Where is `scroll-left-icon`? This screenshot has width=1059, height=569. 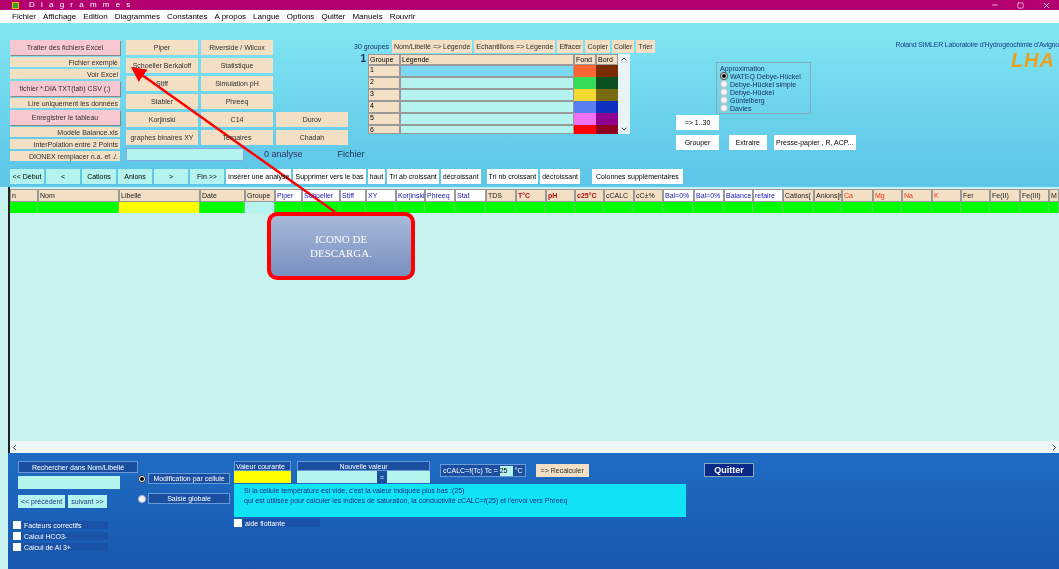
scroll-left-icon is located at coordinates (14, 447).